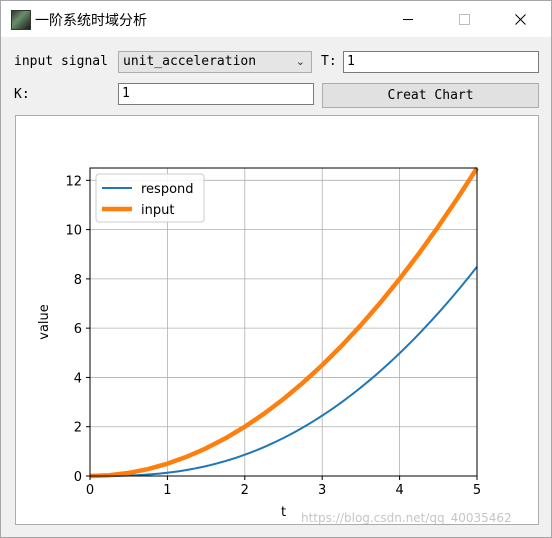 Image resolution: width=552 pixels, height=538 pixels. Describe the element at coordinates (430, 95) in the screenshot. I see `creat-chart-button: Creat Chart` at that location.